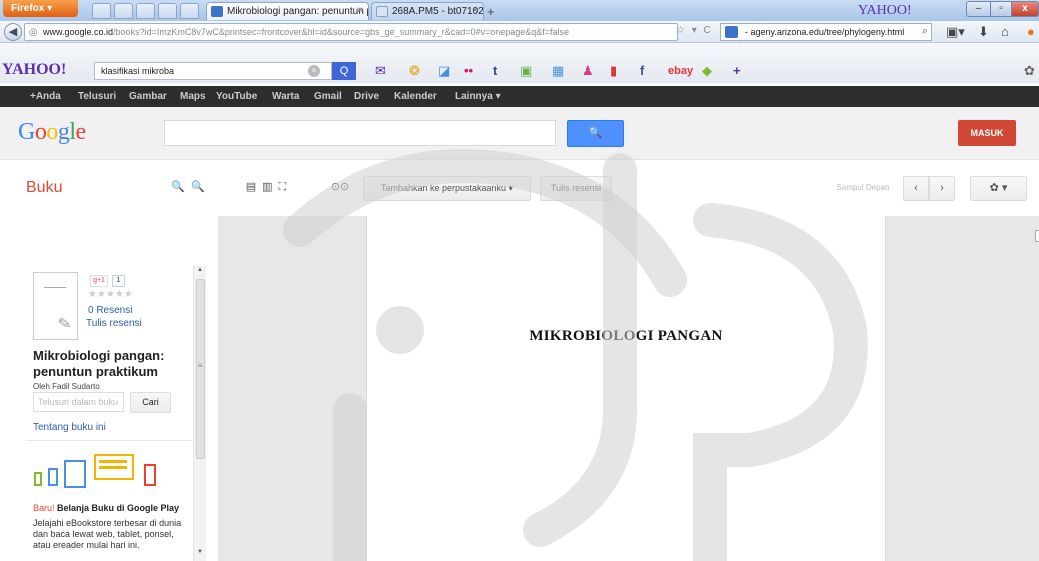  I want to click on settings-button: ✿ ▾, so click(998, 188).